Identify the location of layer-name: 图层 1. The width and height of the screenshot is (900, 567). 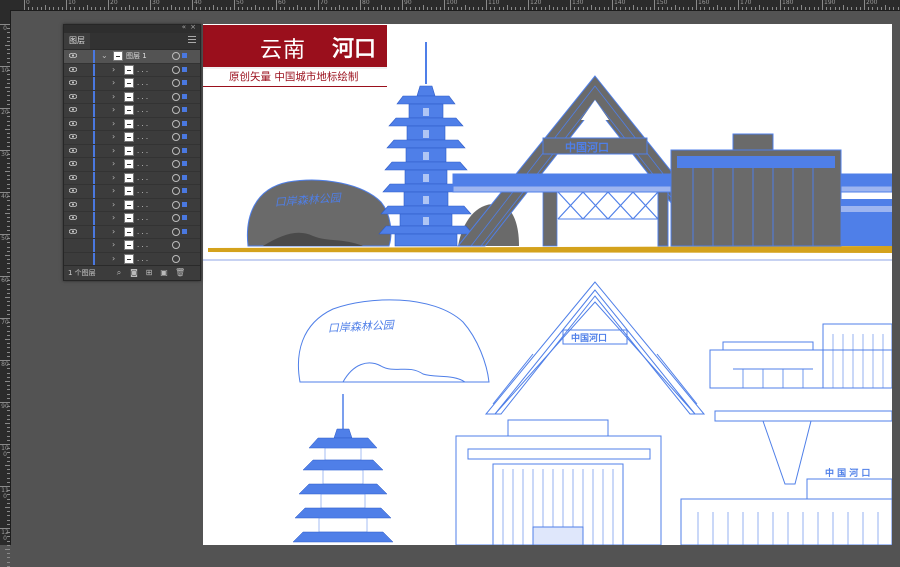
(136, 56).